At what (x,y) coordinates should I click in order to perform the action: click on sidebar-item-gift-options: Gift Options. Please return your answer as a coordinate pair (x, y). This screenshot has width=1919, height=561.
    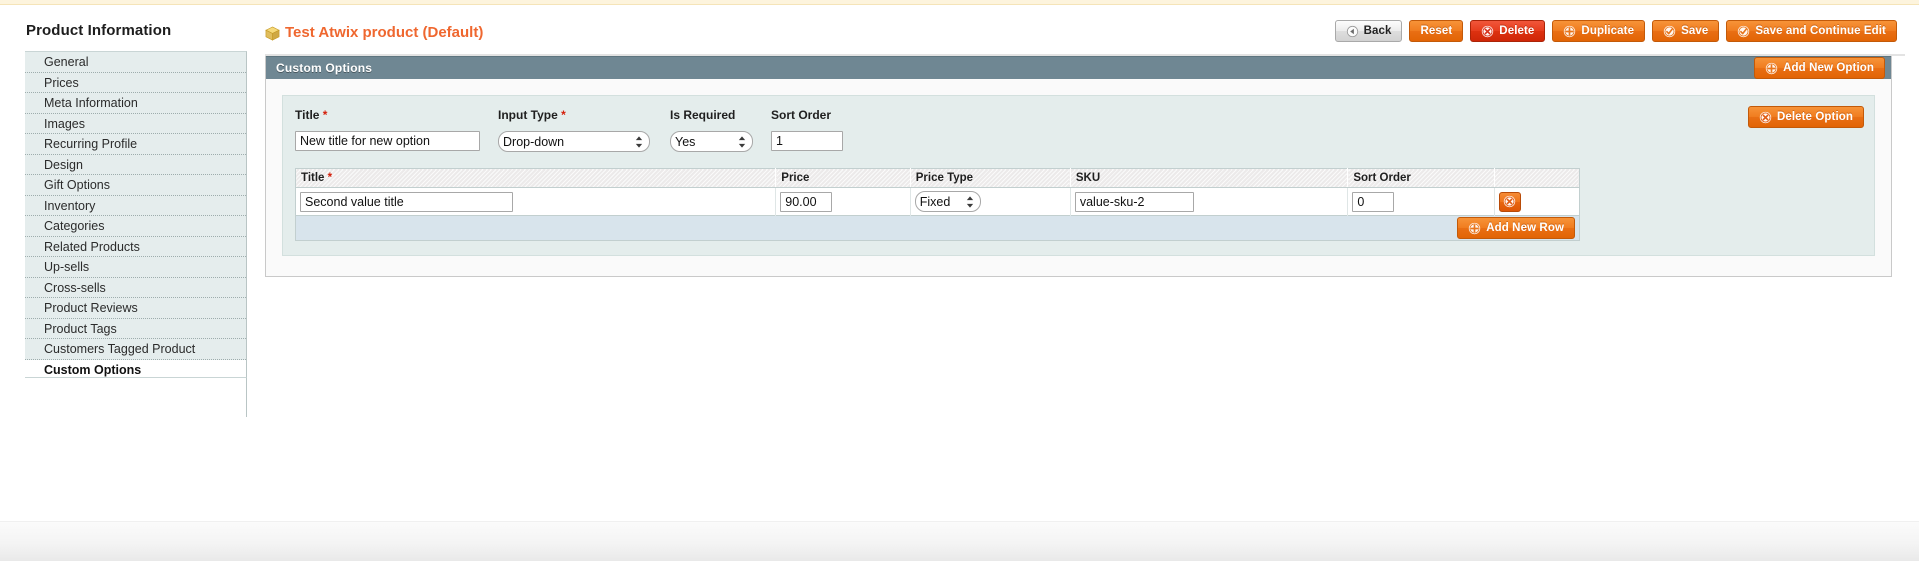
    Looking at the image, I should click on (135, 185).